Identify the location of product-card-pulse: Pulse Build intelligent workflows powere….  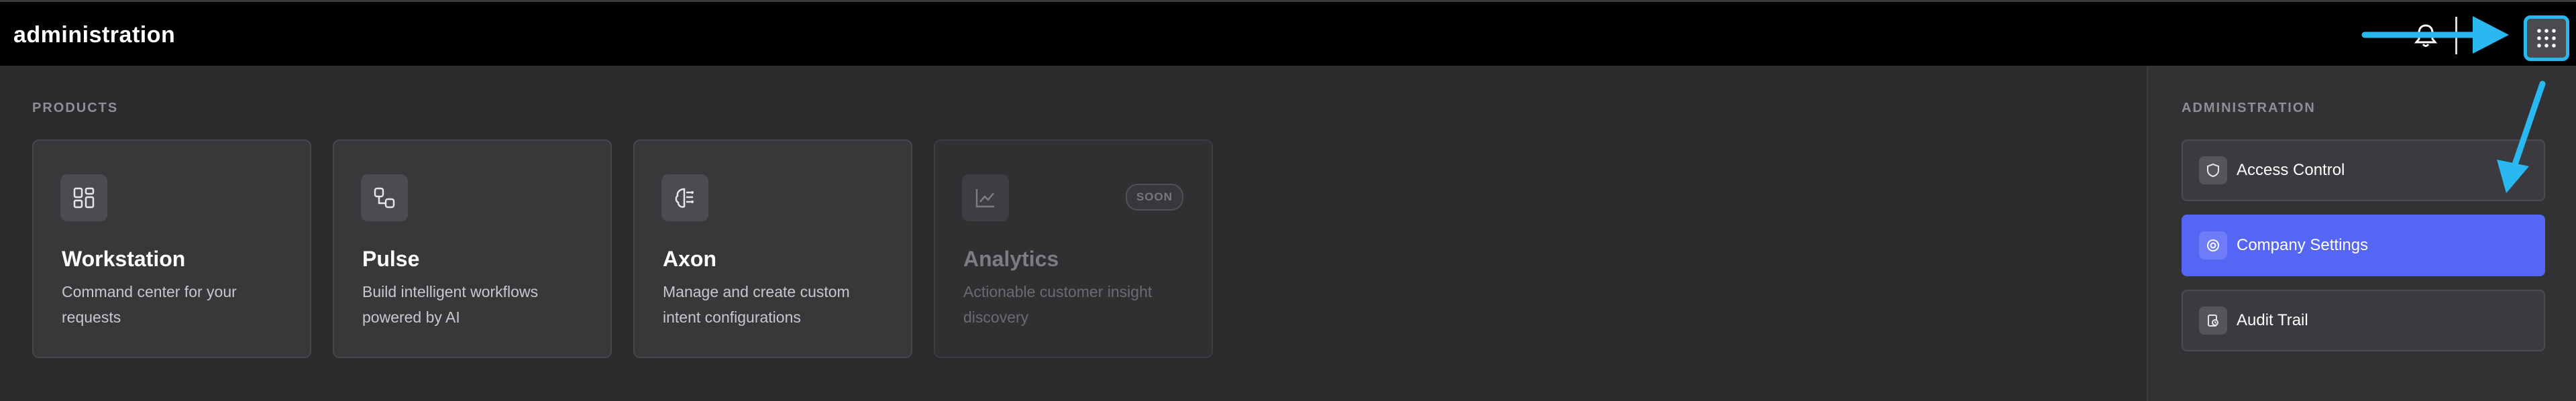
(472, 248).